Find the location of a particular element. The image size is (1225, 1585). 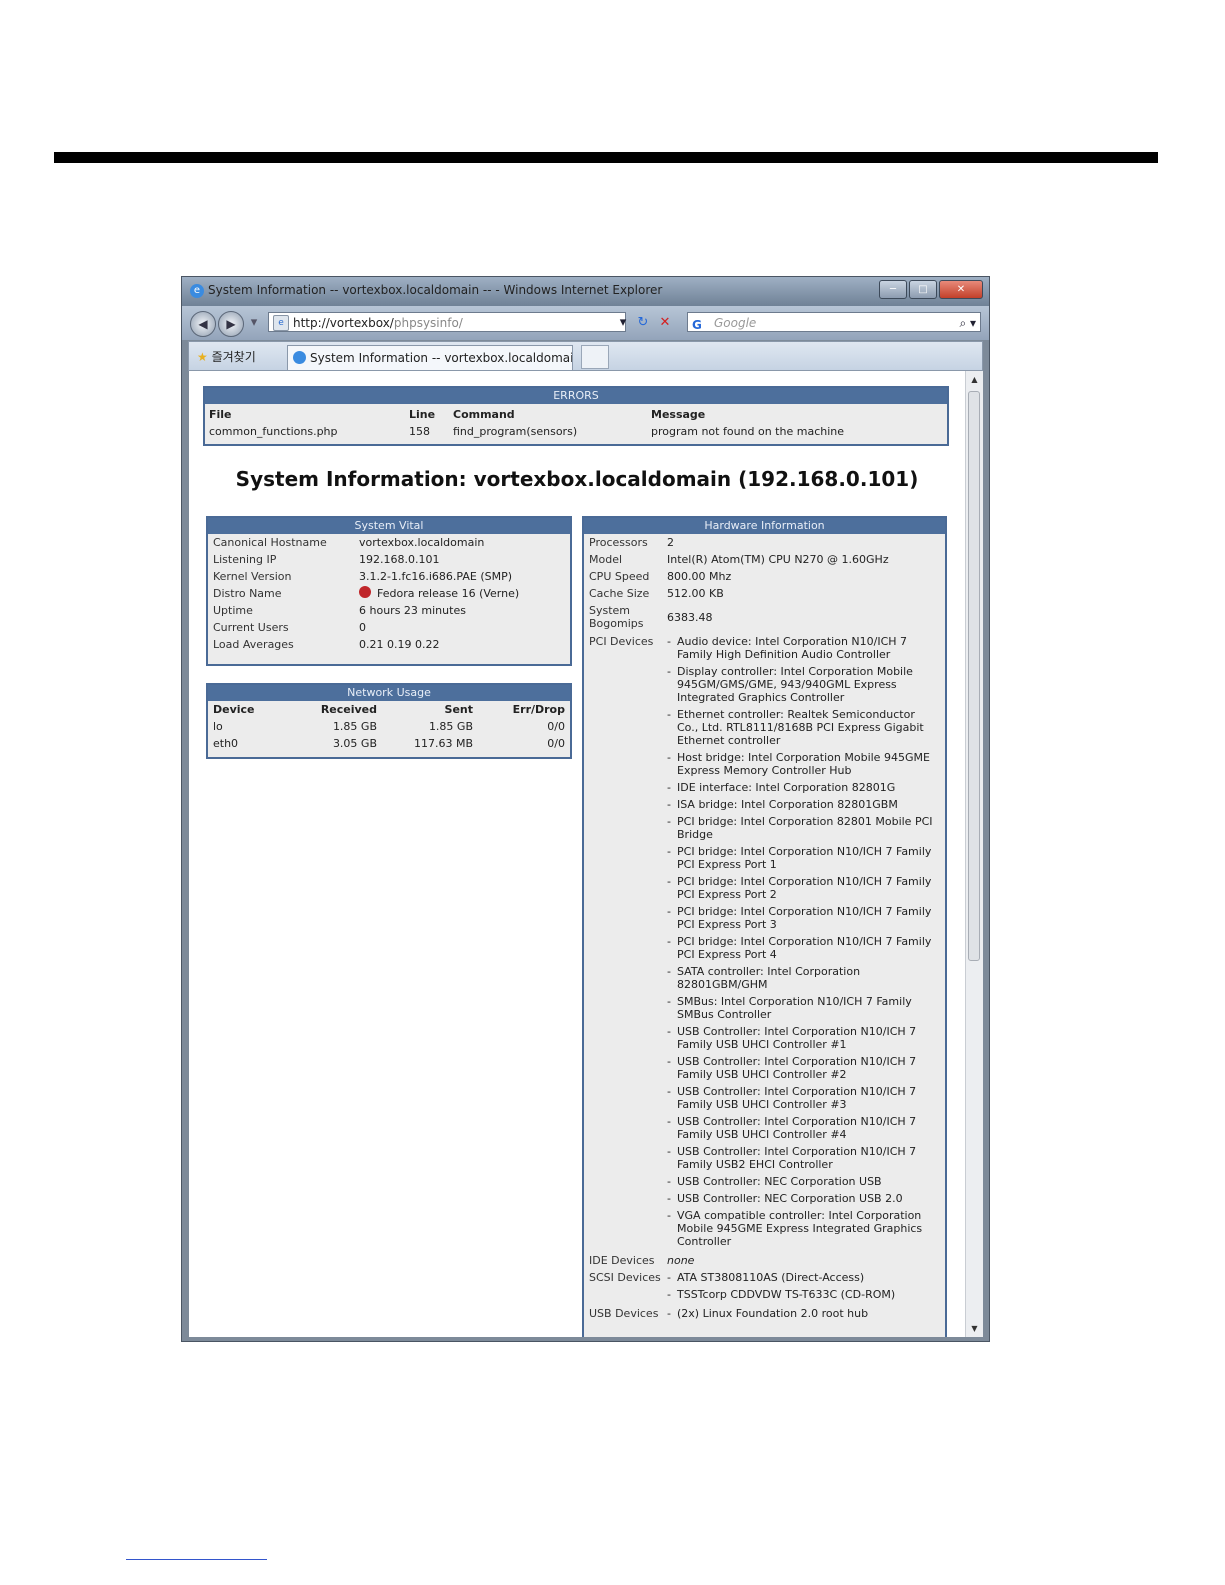

table-row: Cache Size 512.00 KB is located at coordinates (656, 593).